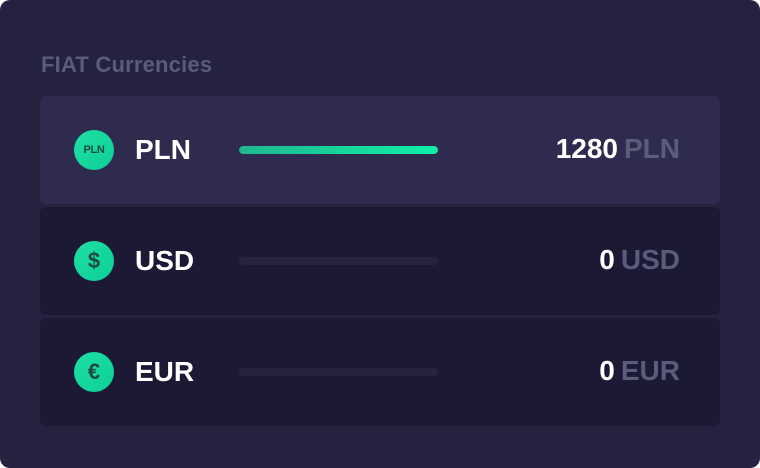 The image size is (760, 468). I want to click on balance-amount: 0 EUR, so click(639, 371).